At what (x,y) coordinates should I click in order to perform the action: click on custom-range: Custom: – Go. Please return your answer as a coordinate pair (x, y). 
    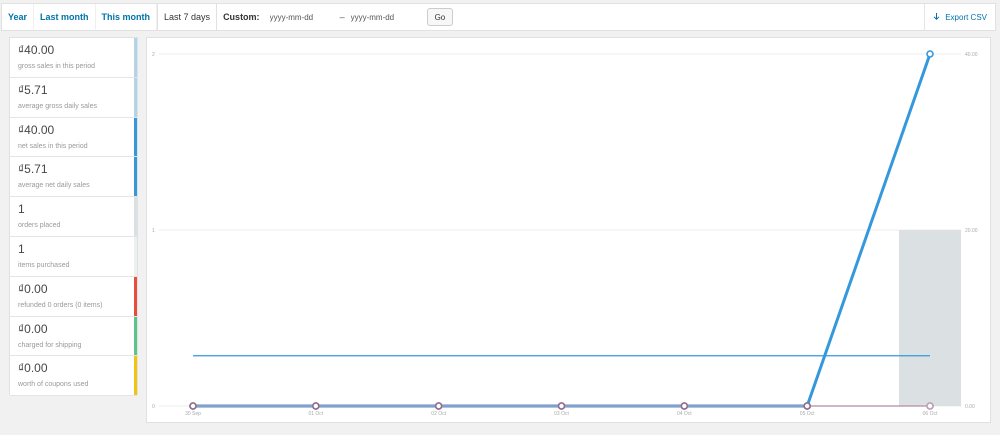
    Looking at the image, I should click on (335, 17).